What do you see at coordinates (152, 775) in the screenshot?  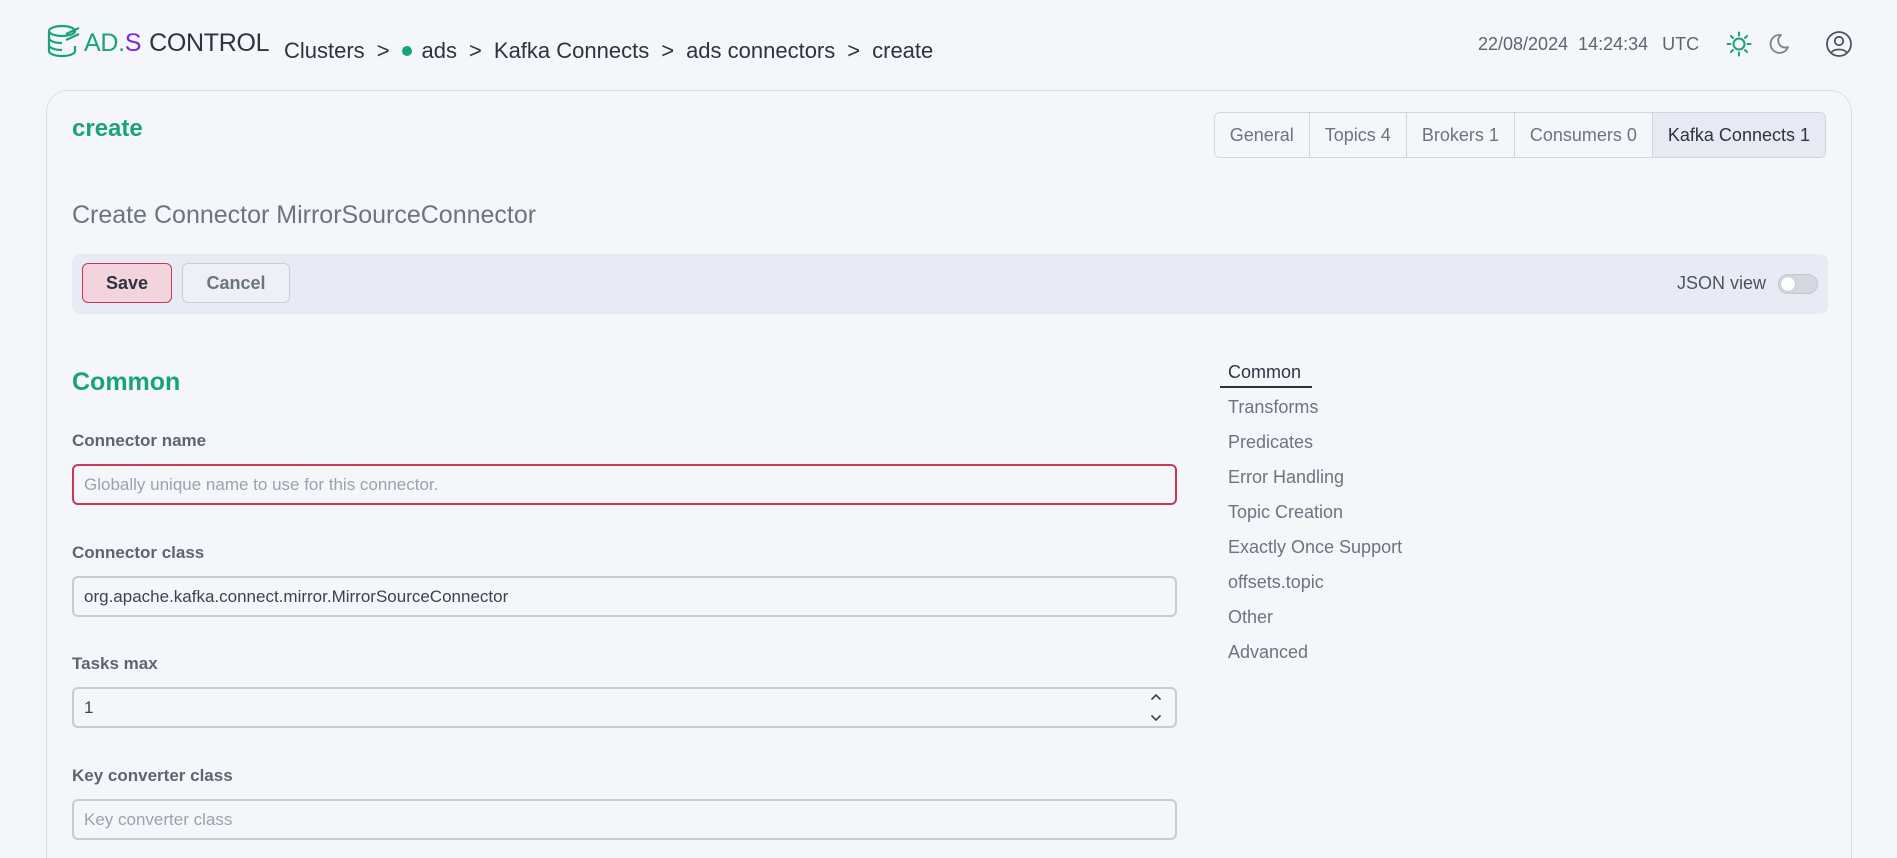 I see `key-converter-label: Key converter class` at bounding box center [152, 775].